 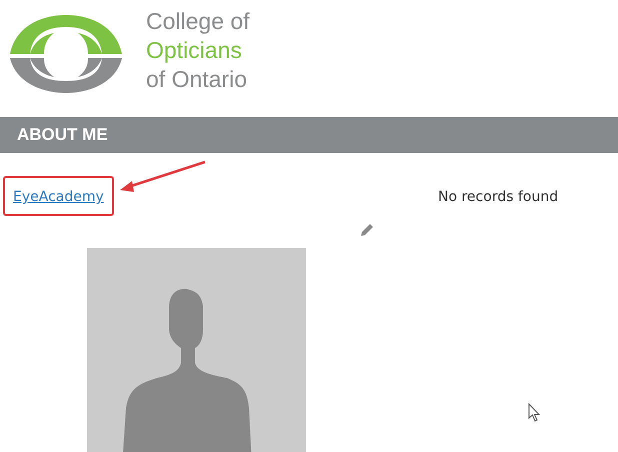 What do you see at coordinates (194, 50) in the screenshot?
I see `logo-text: Opticians` at bounding box center [194, 50].